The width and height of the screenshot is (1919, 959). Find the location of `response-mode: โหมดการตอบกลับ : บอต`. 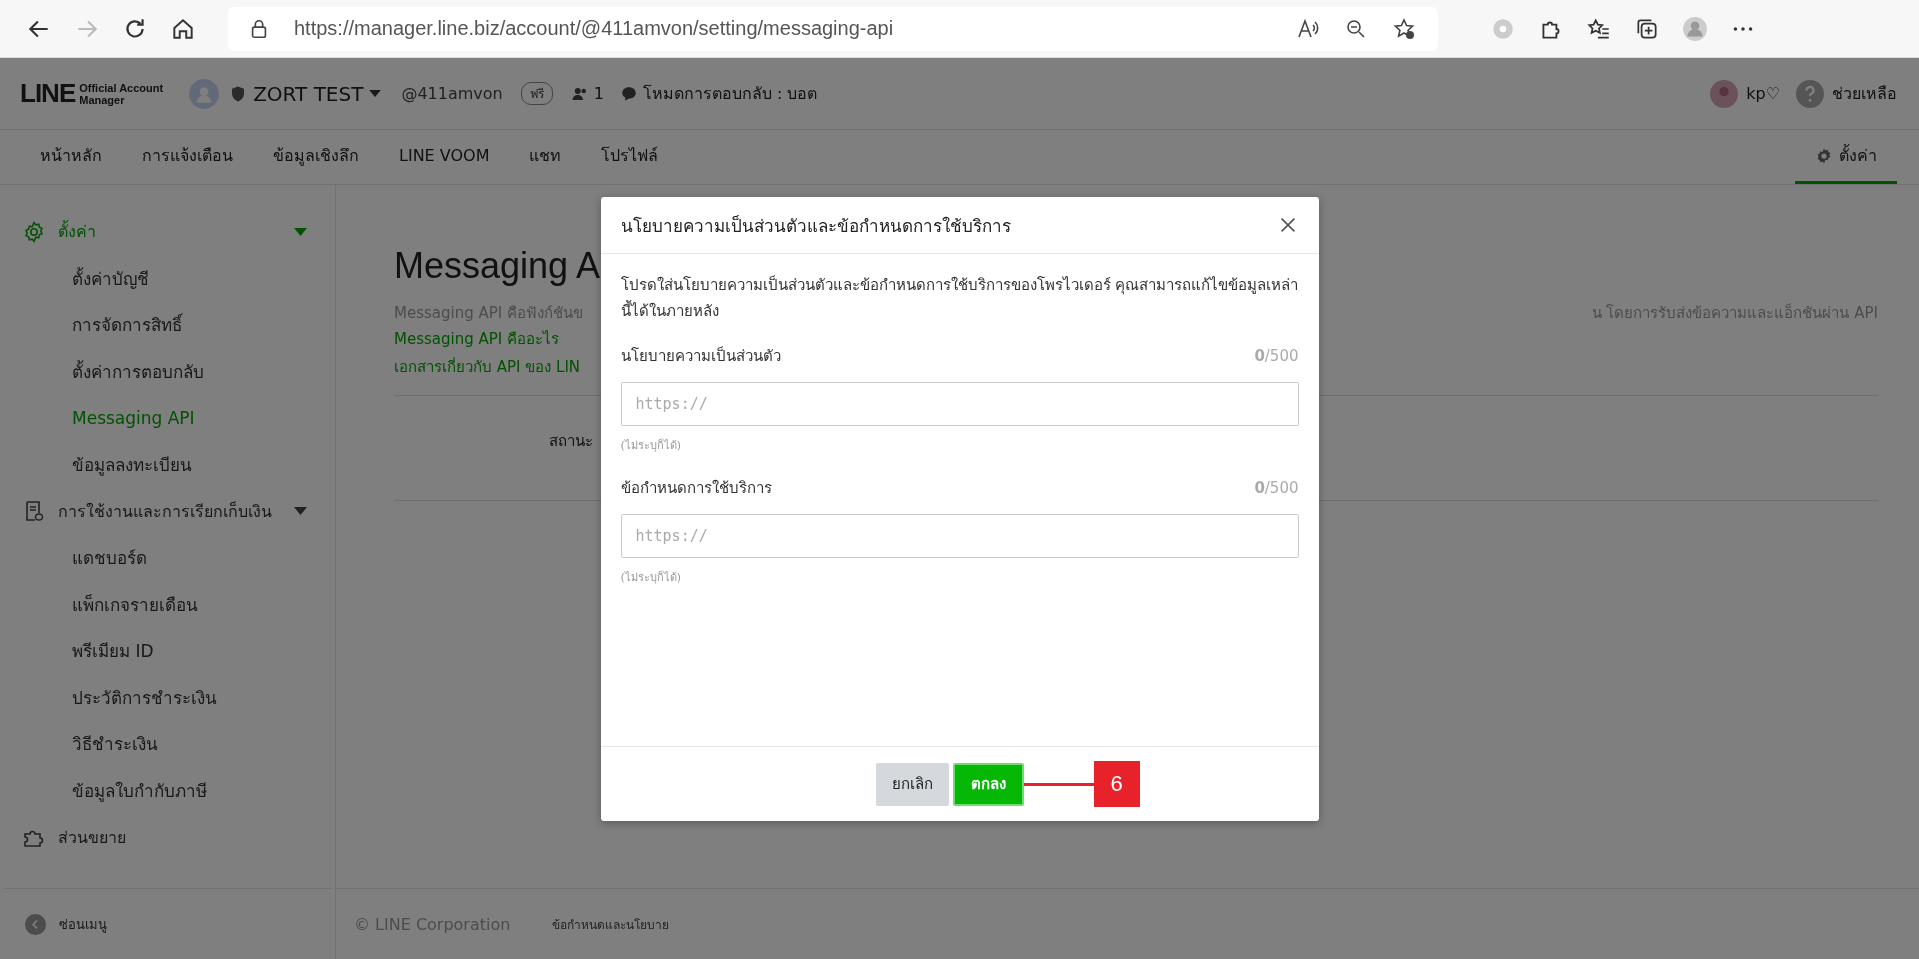

response-mode: โหมดการตอบกลับ : บอต is located at coordinates (730, 93).